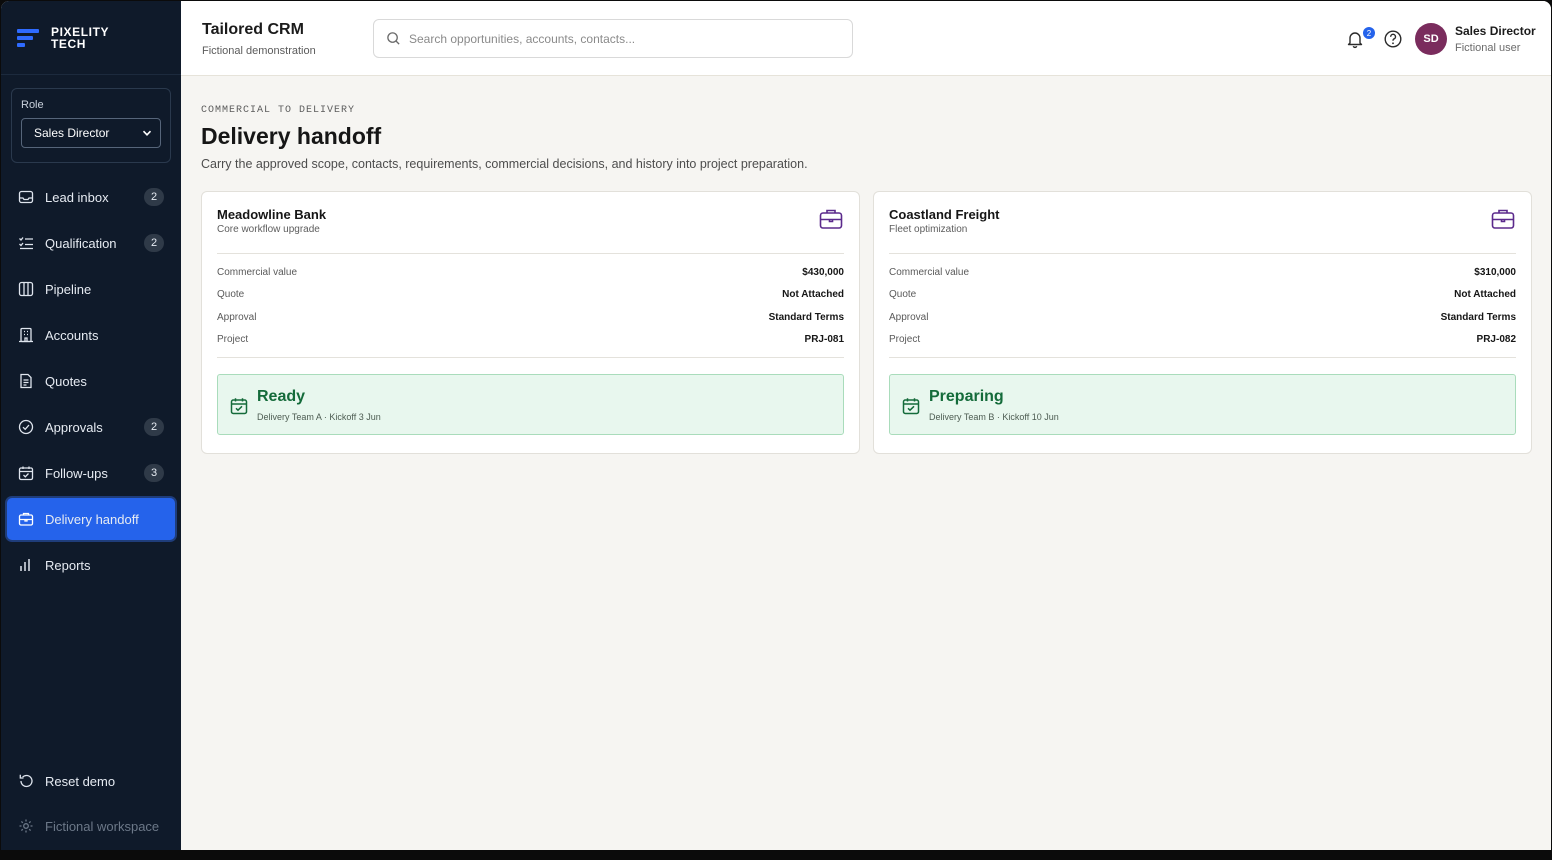 Image resolution: width=1552 pixels, height=860 pixels. Describe the element at coordinates (26, 565) in the screenshot. I see `bar-chart-icon` at that location.